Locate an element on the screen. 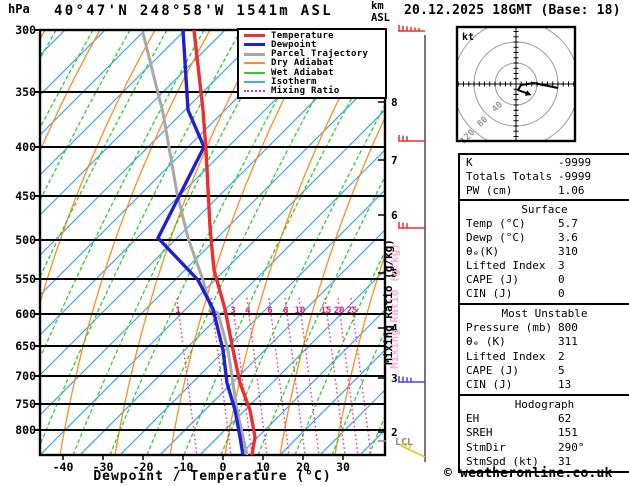 The image size is (629, 486). pressure-tick-label: 400 is located at coordinates (25, 147).